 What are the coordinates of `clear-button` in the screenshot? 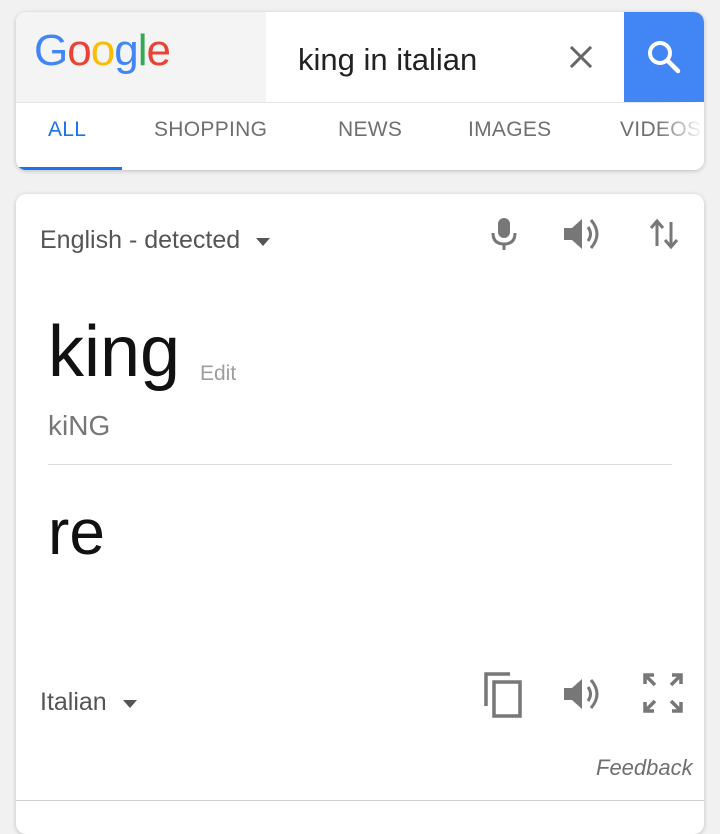 It's located at (581, 57).